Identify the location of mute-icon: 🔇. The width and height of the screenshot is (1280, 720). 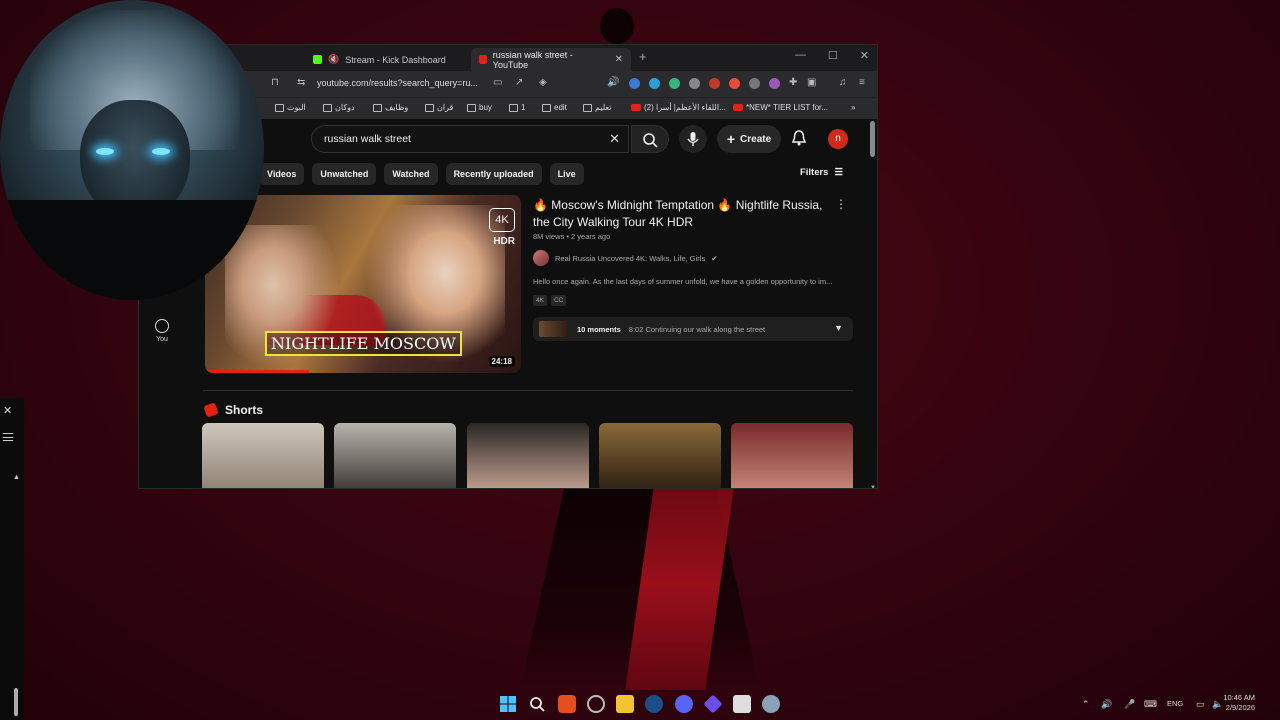
(333, 59).